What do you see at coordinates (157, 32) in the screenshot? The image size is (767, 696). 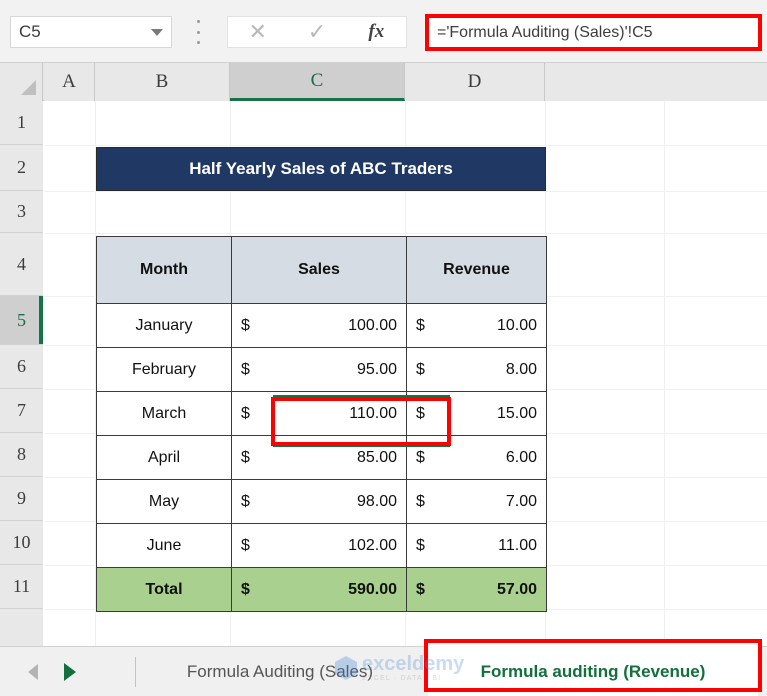 I see `chevron-down-icon` at bounding box center [157, 32].